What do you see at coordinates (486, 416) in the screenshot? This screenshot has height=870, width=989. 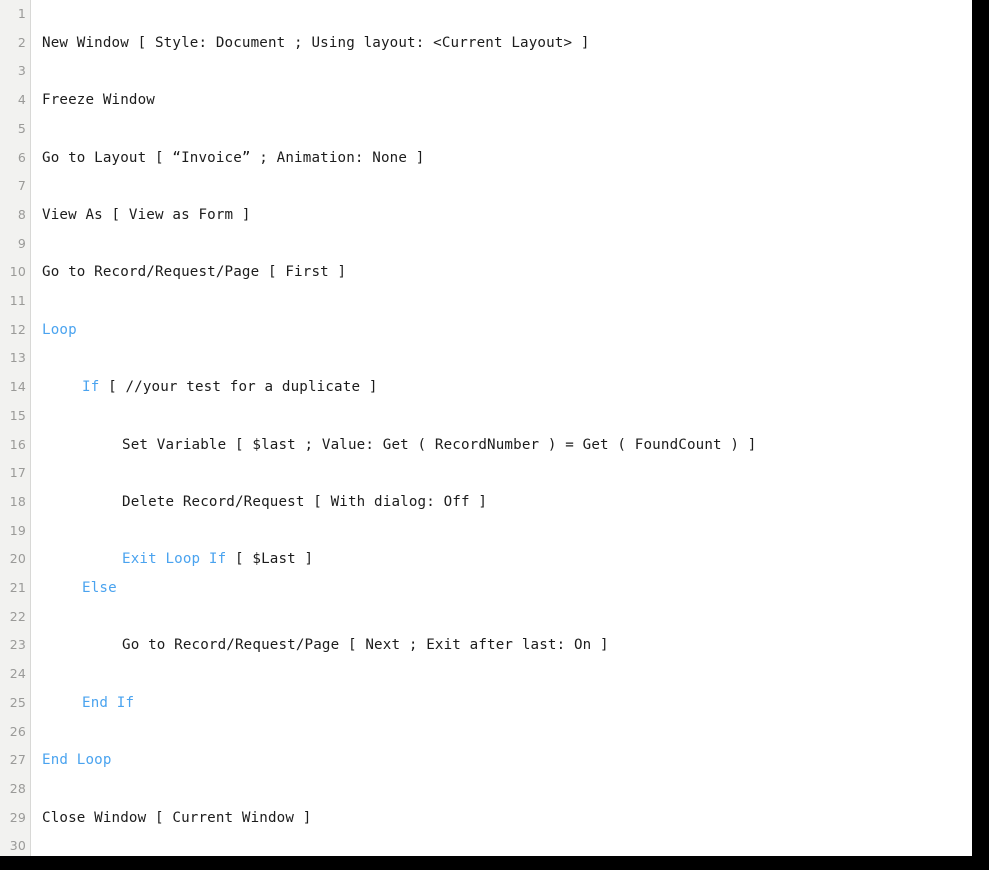 I see `script-line: 15` at bounding box center [486, 416].